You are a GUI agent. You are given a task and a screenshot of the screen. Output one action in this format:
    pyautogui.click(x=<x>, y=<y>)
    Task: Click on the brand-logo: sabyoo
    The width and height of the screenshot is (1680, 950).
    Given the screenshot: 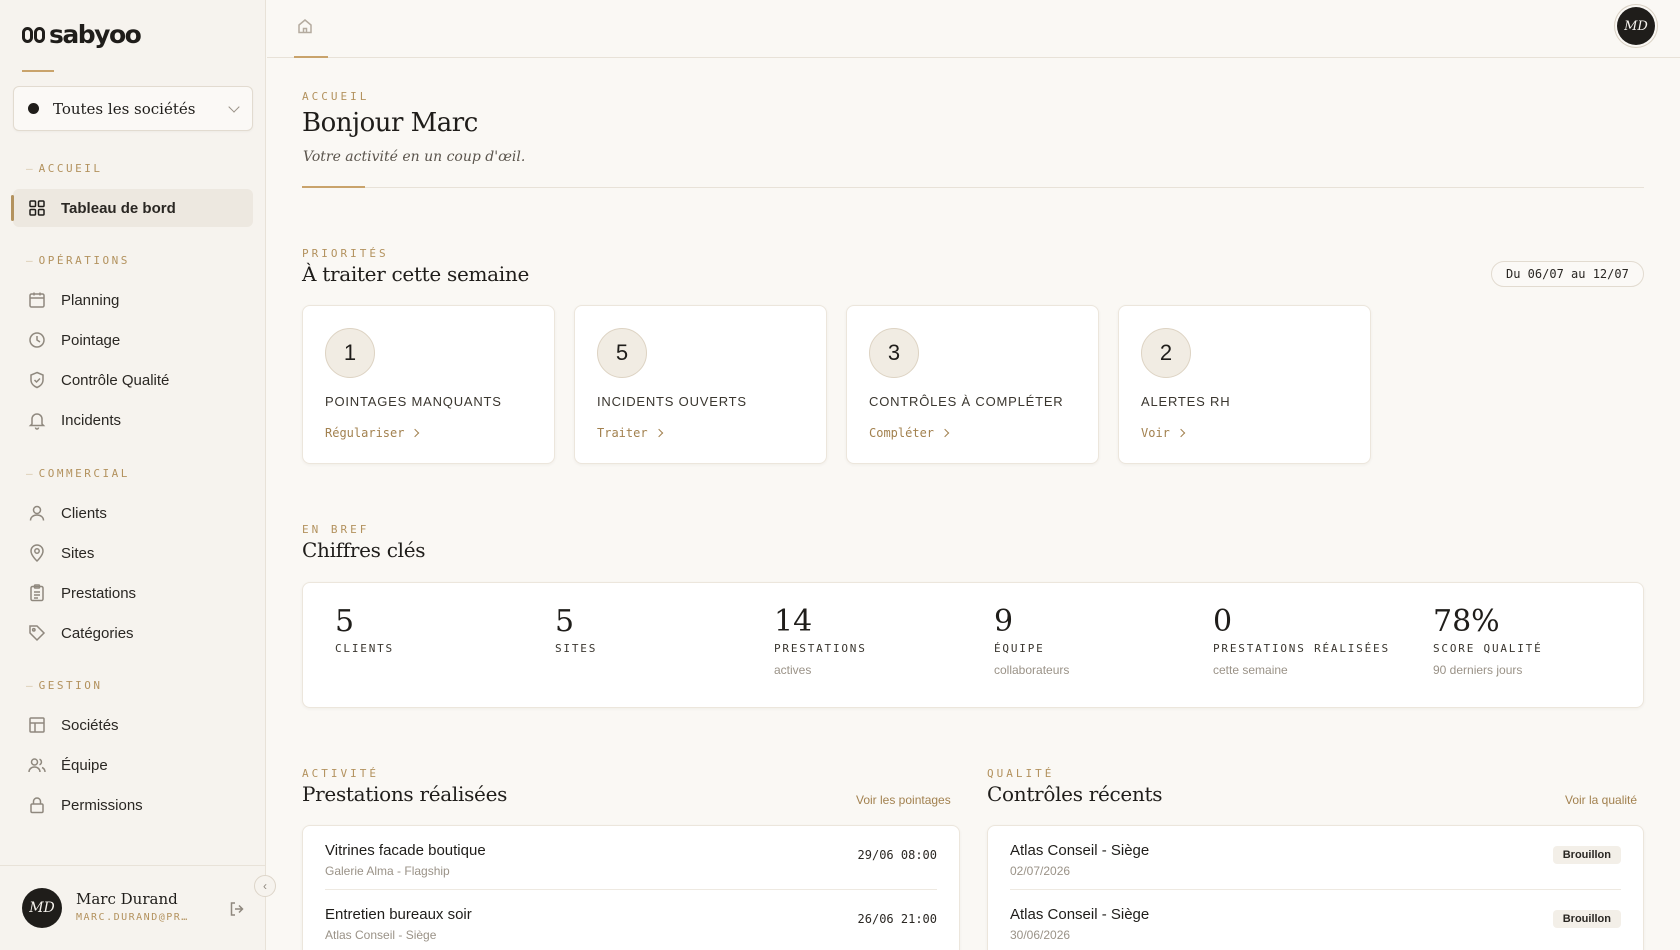 What is the action you would take?
    pyautogui.click(x=82, y=34)
    